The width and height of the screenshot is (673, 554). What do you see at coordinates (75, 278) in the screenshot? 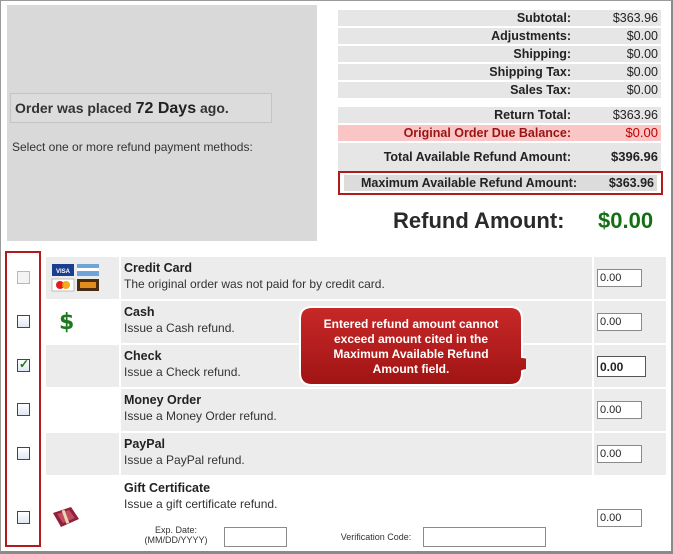
I see `credit-cards-icon: VISA` at bounding box center [75, 278].